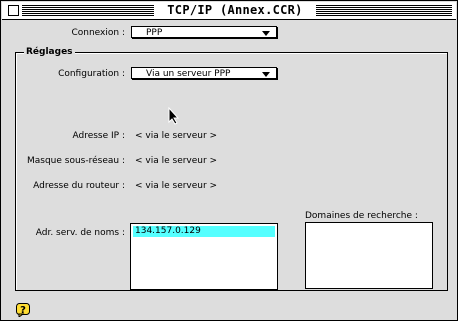 This screenshot has height=321, width=458. What do you see at coordinates (98, 136) in the screenshot?
I see `adresse-ip-label: Adresse IP :` at bounding box center [98, 136].